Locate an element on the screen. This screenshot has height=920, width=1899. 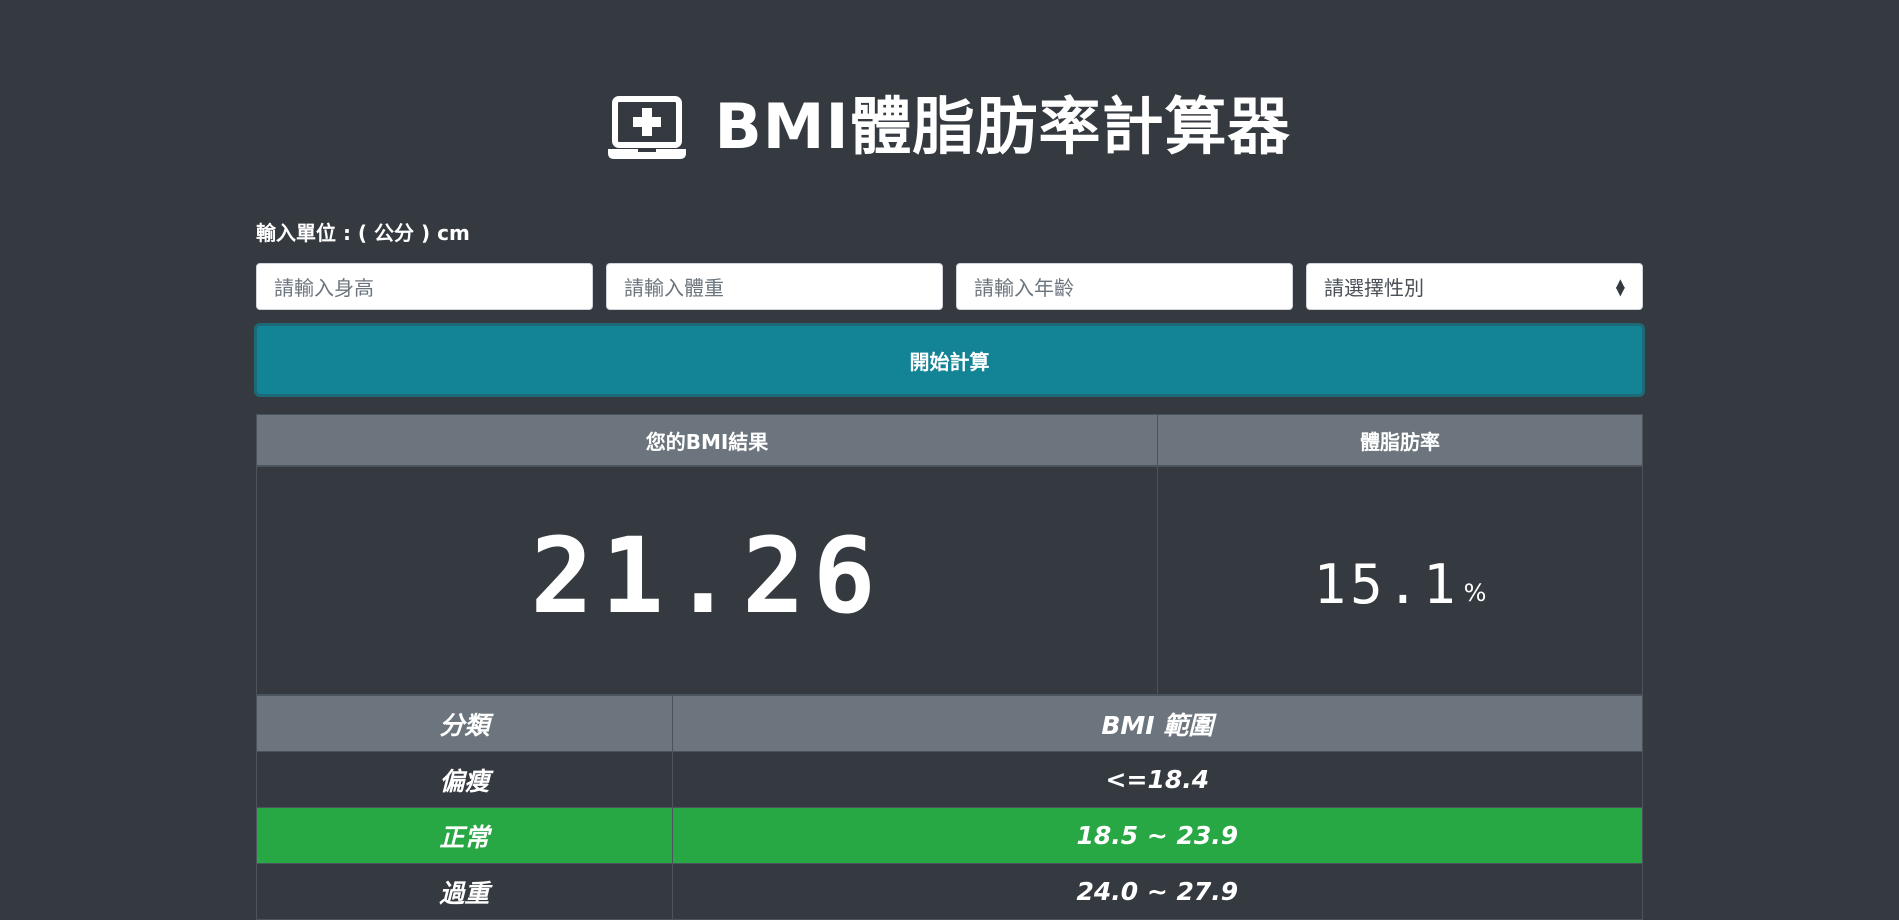
bmi-result-cell: 21.26 is located at coordinates (707, 580).